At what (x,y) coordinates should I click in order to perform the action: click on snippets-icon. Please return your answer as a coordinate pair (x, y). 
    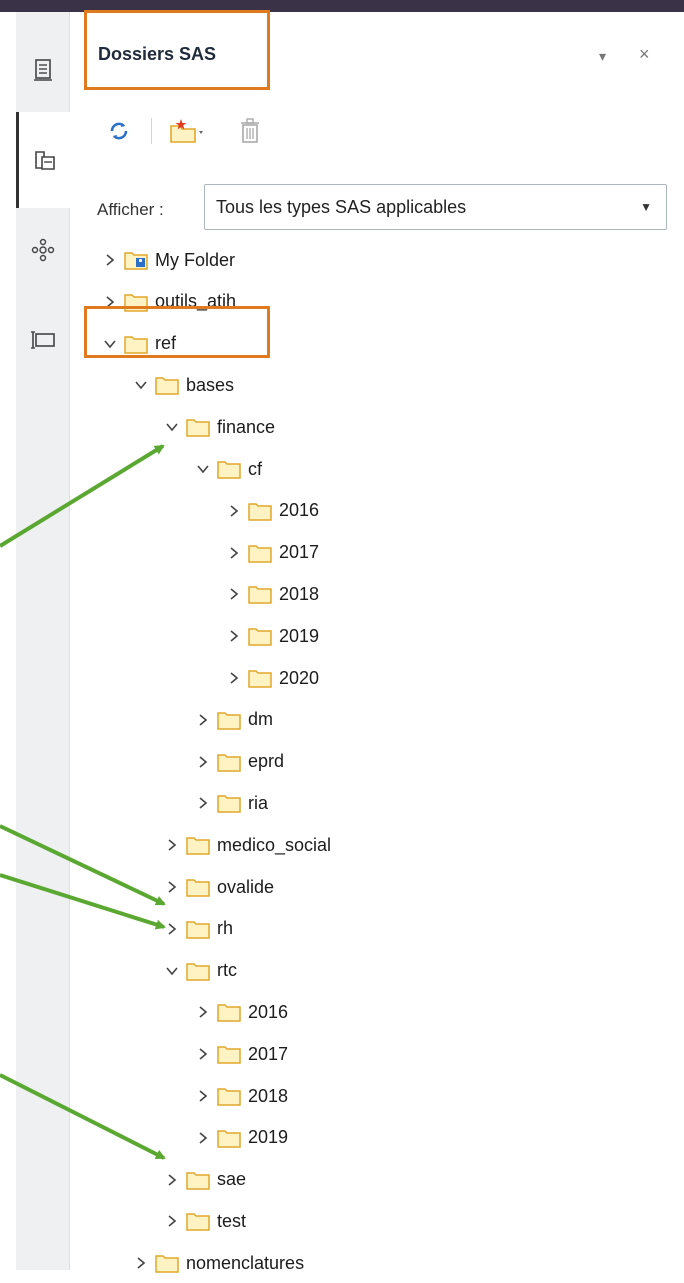
    Looking at the image, I should click on (43, 340).